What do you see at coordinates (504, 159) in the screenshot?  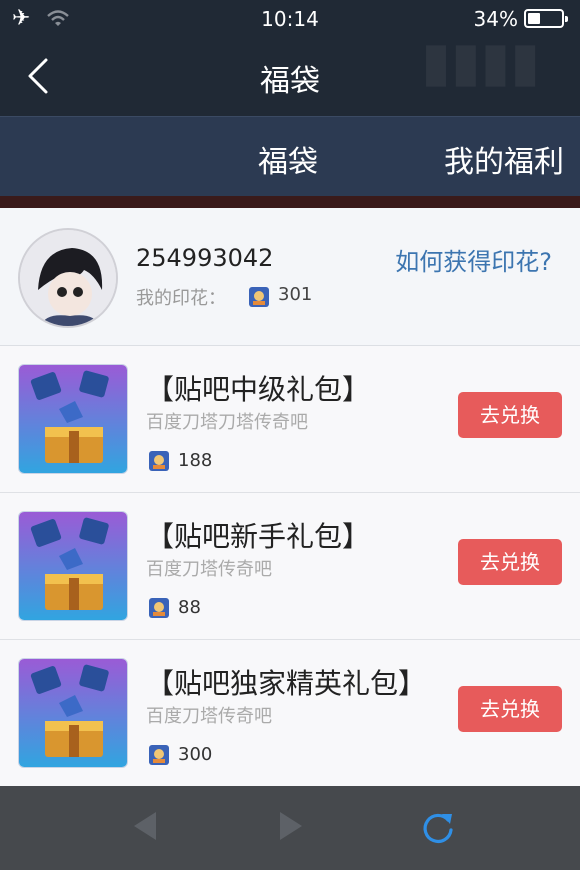 I see `tab-my-benefits: 我的福利` at bounding box center [504, 159].